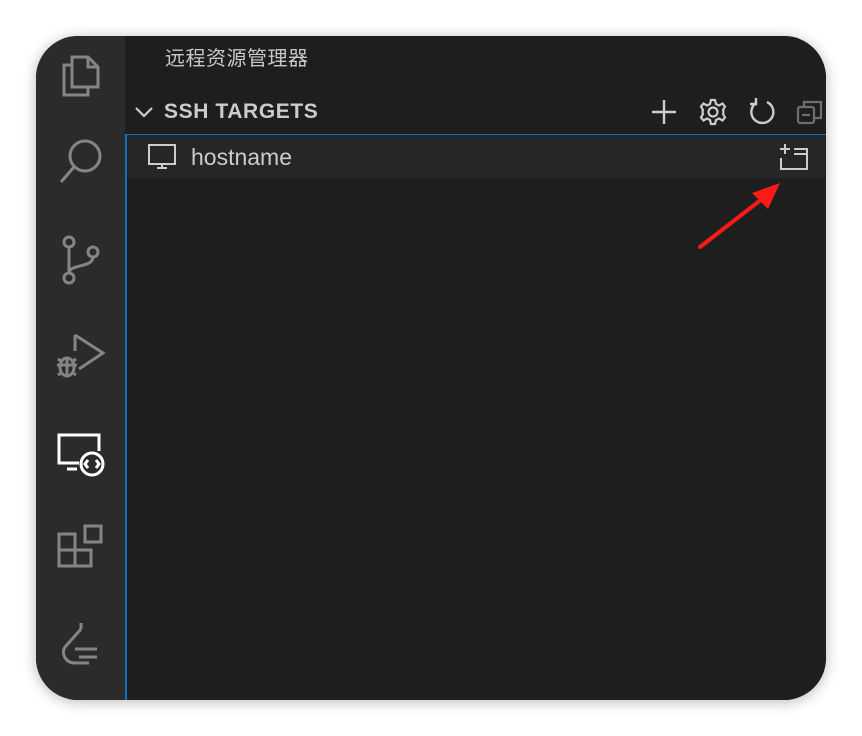 The width and height of the screenshot is (862, 736). I want to click on sidebar-title: 远程资源管理器, so click(237, 58).